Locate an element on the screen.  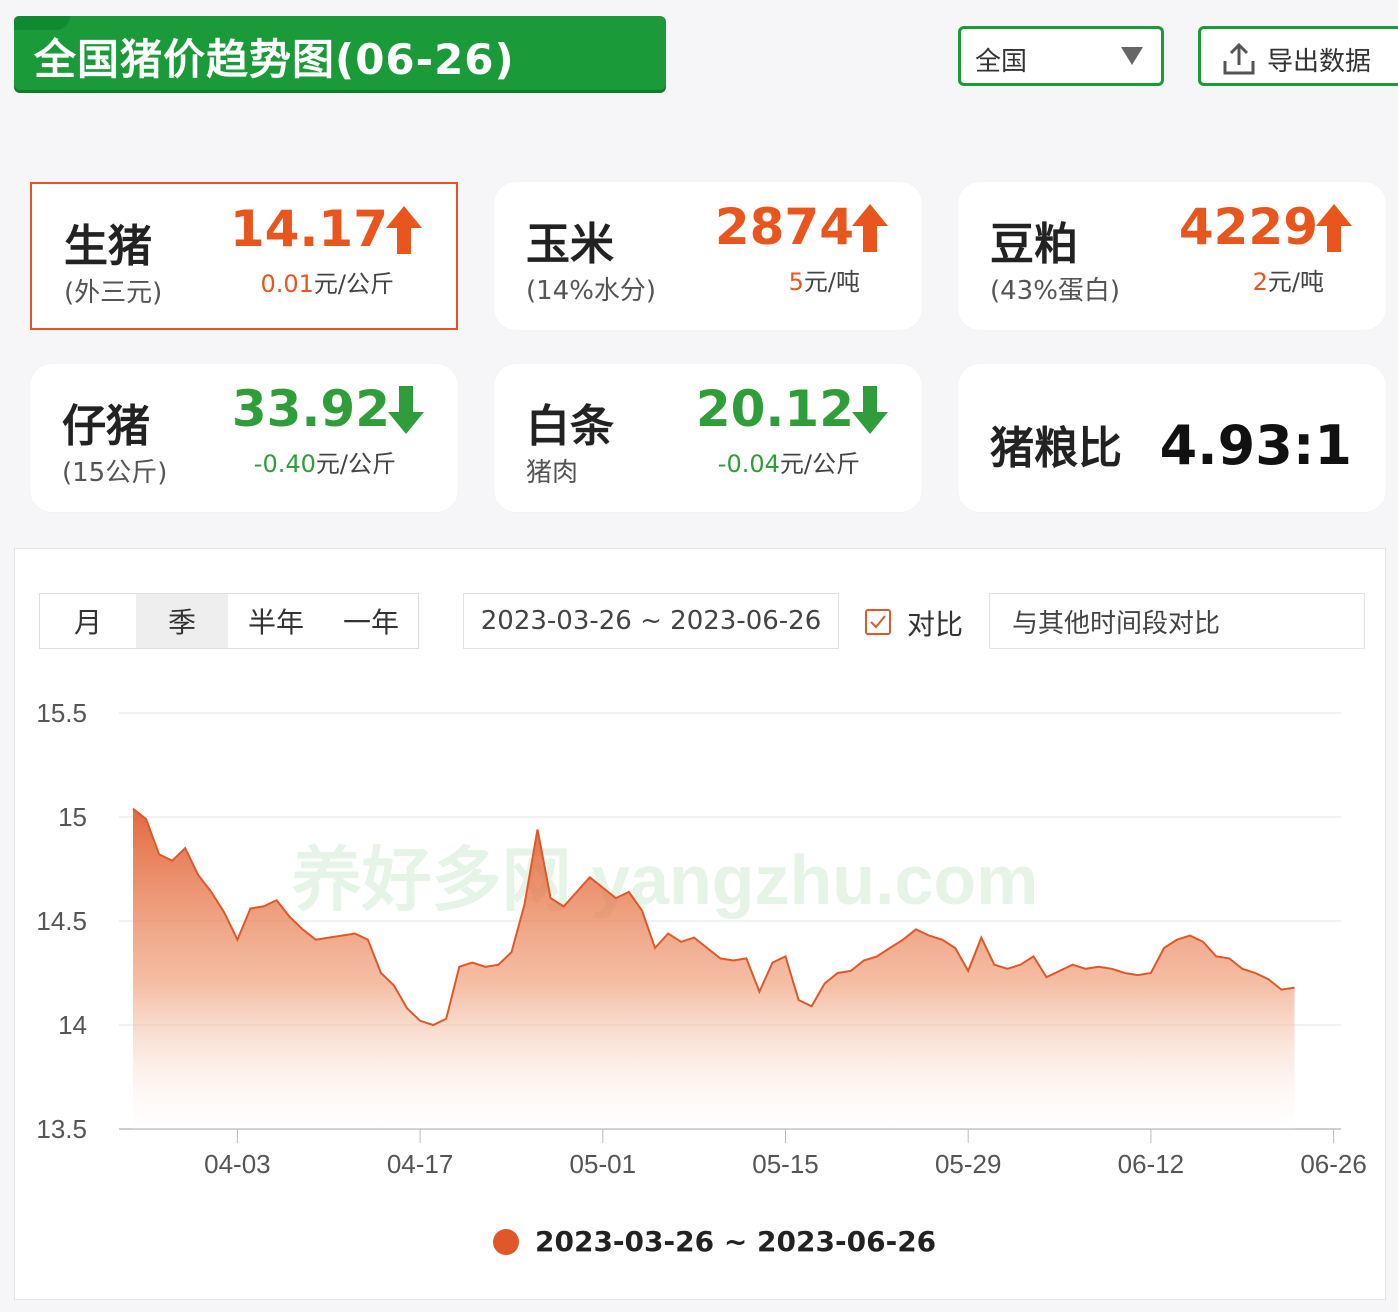
card-name: 仔猪 is located at coordinates (106, 426).